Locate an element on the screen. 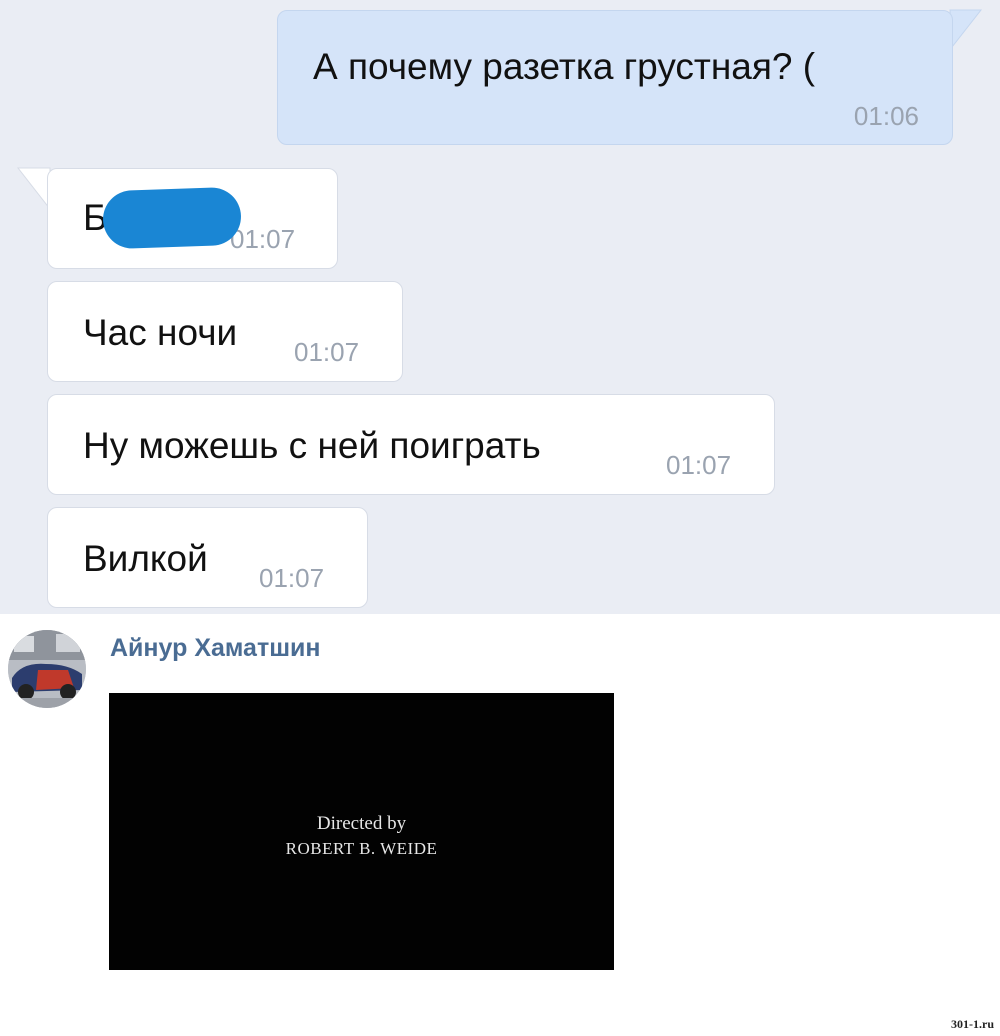  message-text: А почему разетка грустная? ( is located at coordinates (564, 66).